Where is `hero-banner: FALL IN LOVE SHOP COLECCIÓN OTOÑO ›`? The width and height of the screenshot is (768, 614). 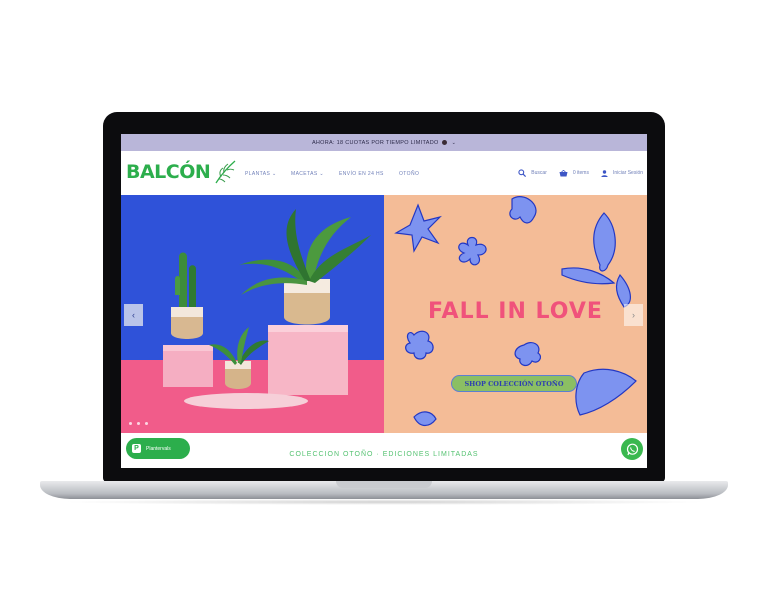 hero-banner: FALL IN LOVE SHOP COLECCIÓN OTOÑO › is located at coordinates (515, 314).